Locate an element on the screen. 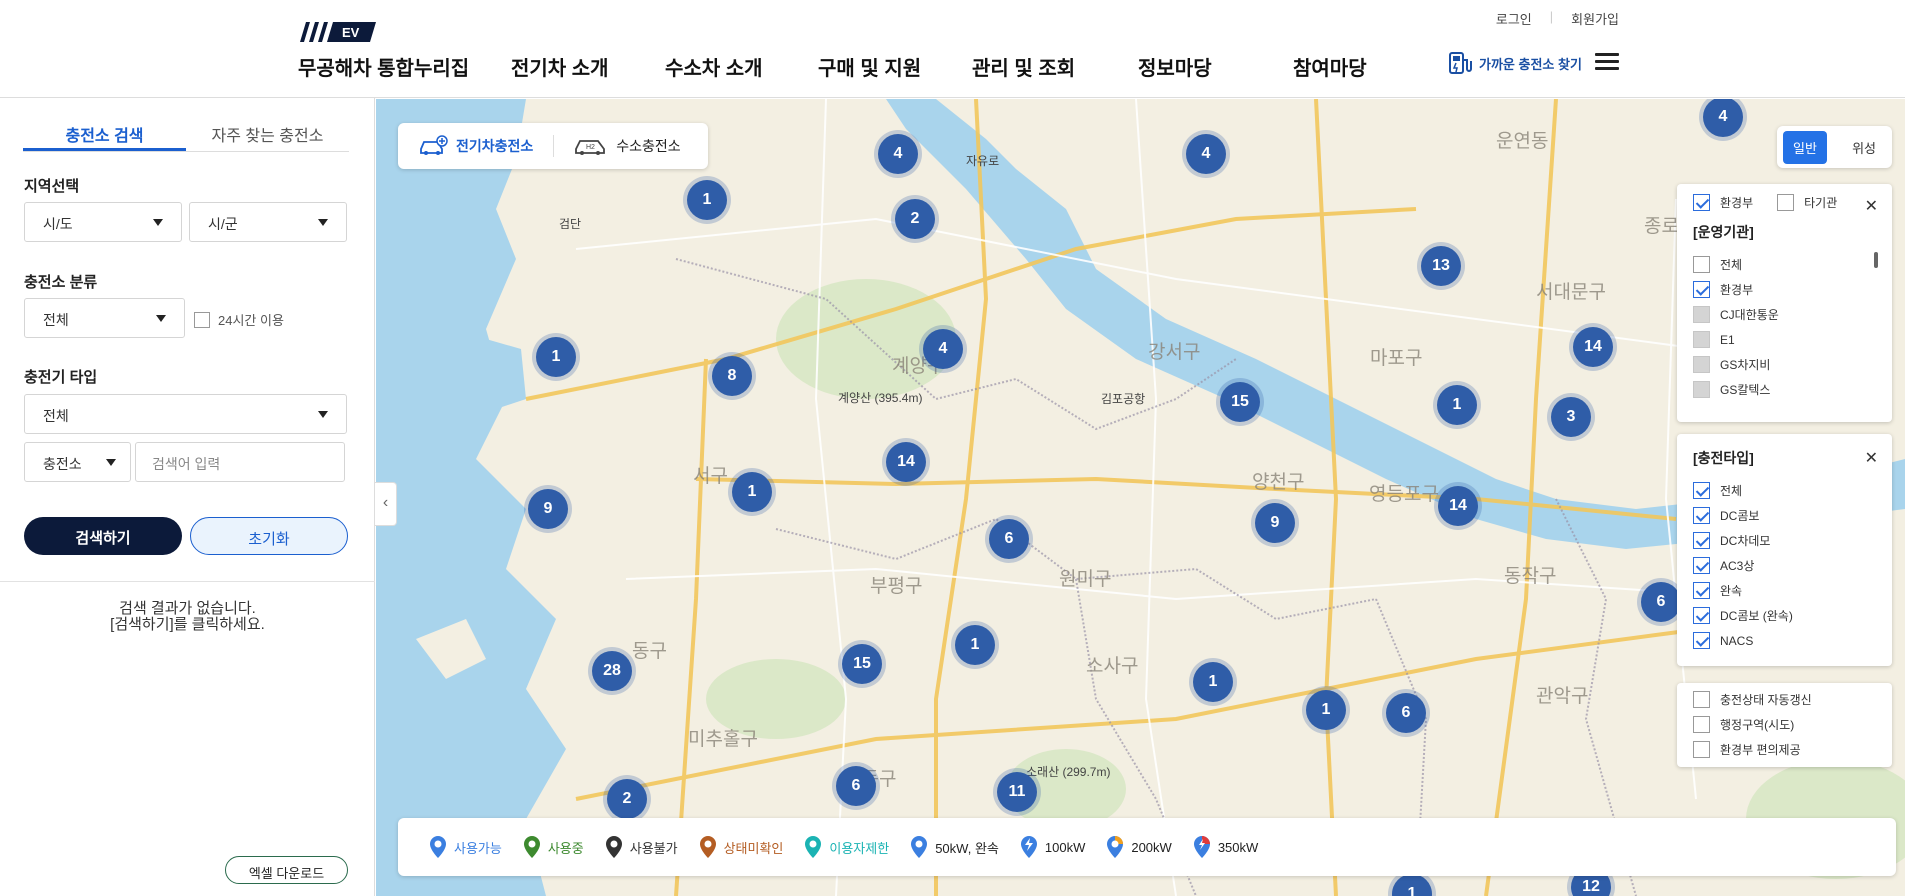 The height and width of the screenshot is (896, 1905). nav-manage: 관리 및 조회 is located at coordinates (1023, 66).